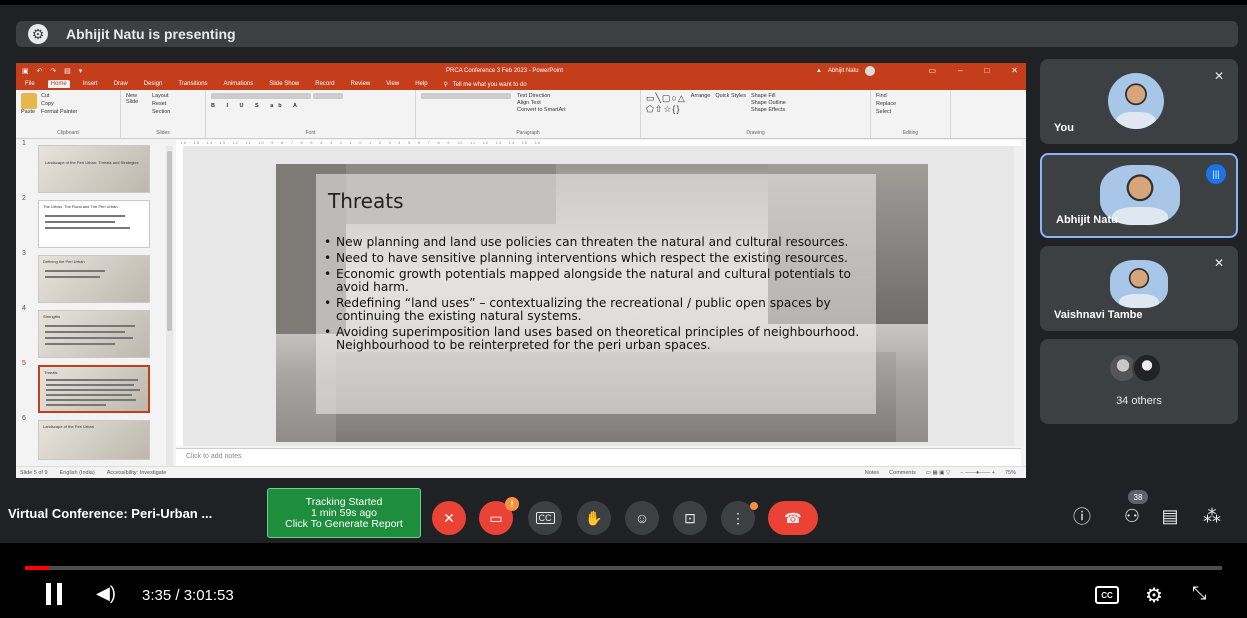 This screenshot has width=1247, height=618. What do you see at coordinates (327, 96) in the screenshot?
I see `font-size-box` at bounding box center [327, 96].